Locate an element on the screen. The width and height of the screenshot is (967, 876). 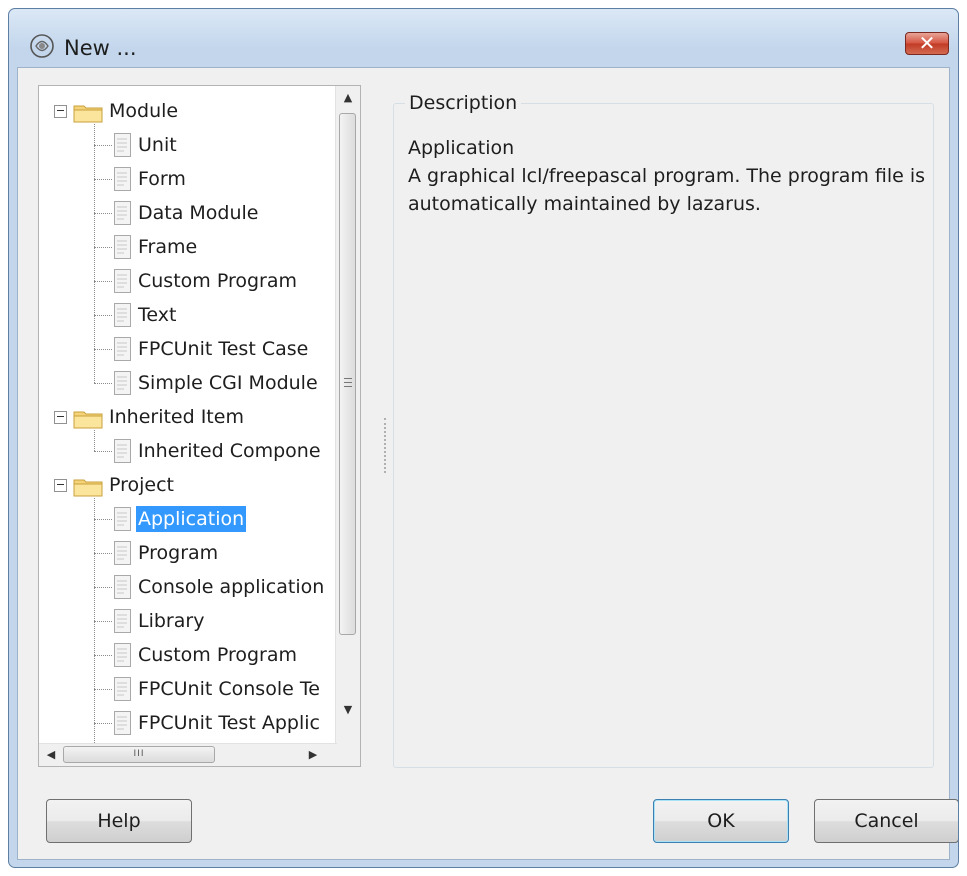
tree-node-label: Text is located at coordinates (157, 315).